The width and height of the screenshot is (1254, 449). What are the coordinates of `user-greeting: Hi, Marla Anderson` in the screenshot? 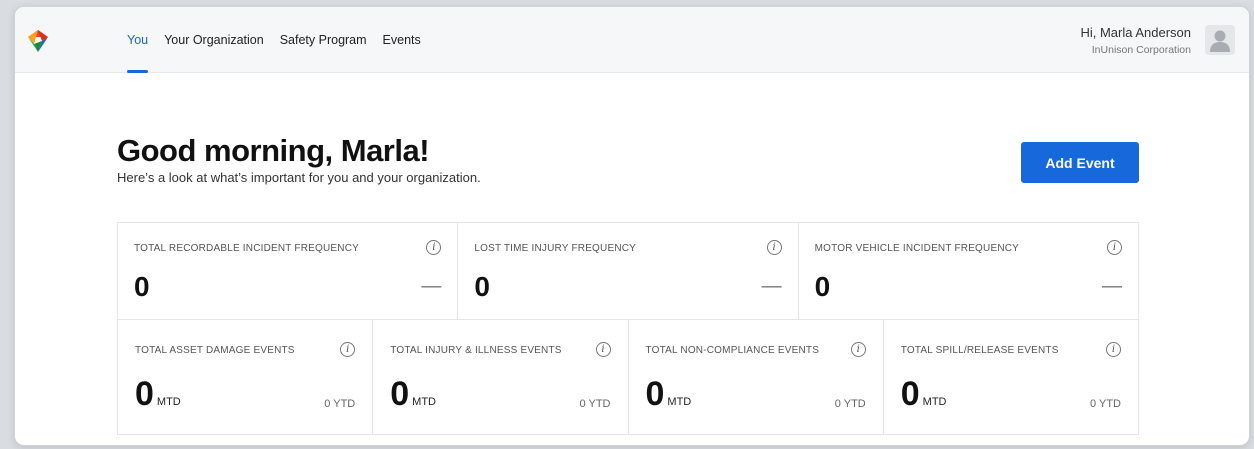 It's located at (1135, 32).